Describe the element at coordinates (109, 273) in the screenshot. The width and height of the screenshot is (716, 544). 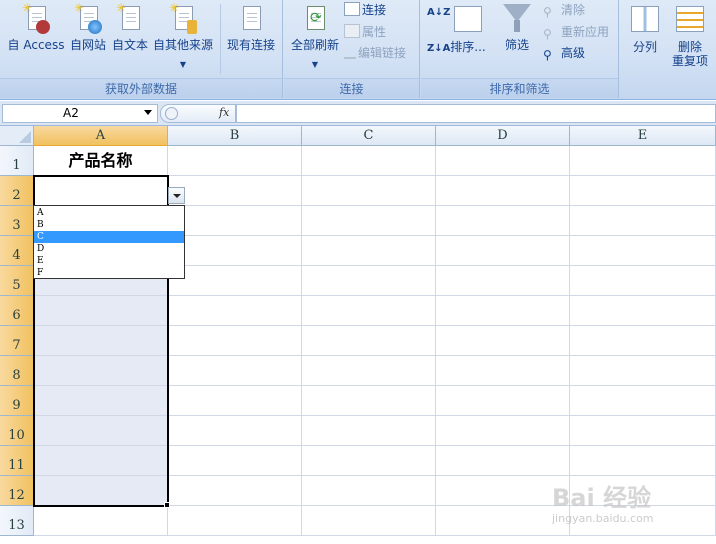
I see `dropdown-option: F` at that location.